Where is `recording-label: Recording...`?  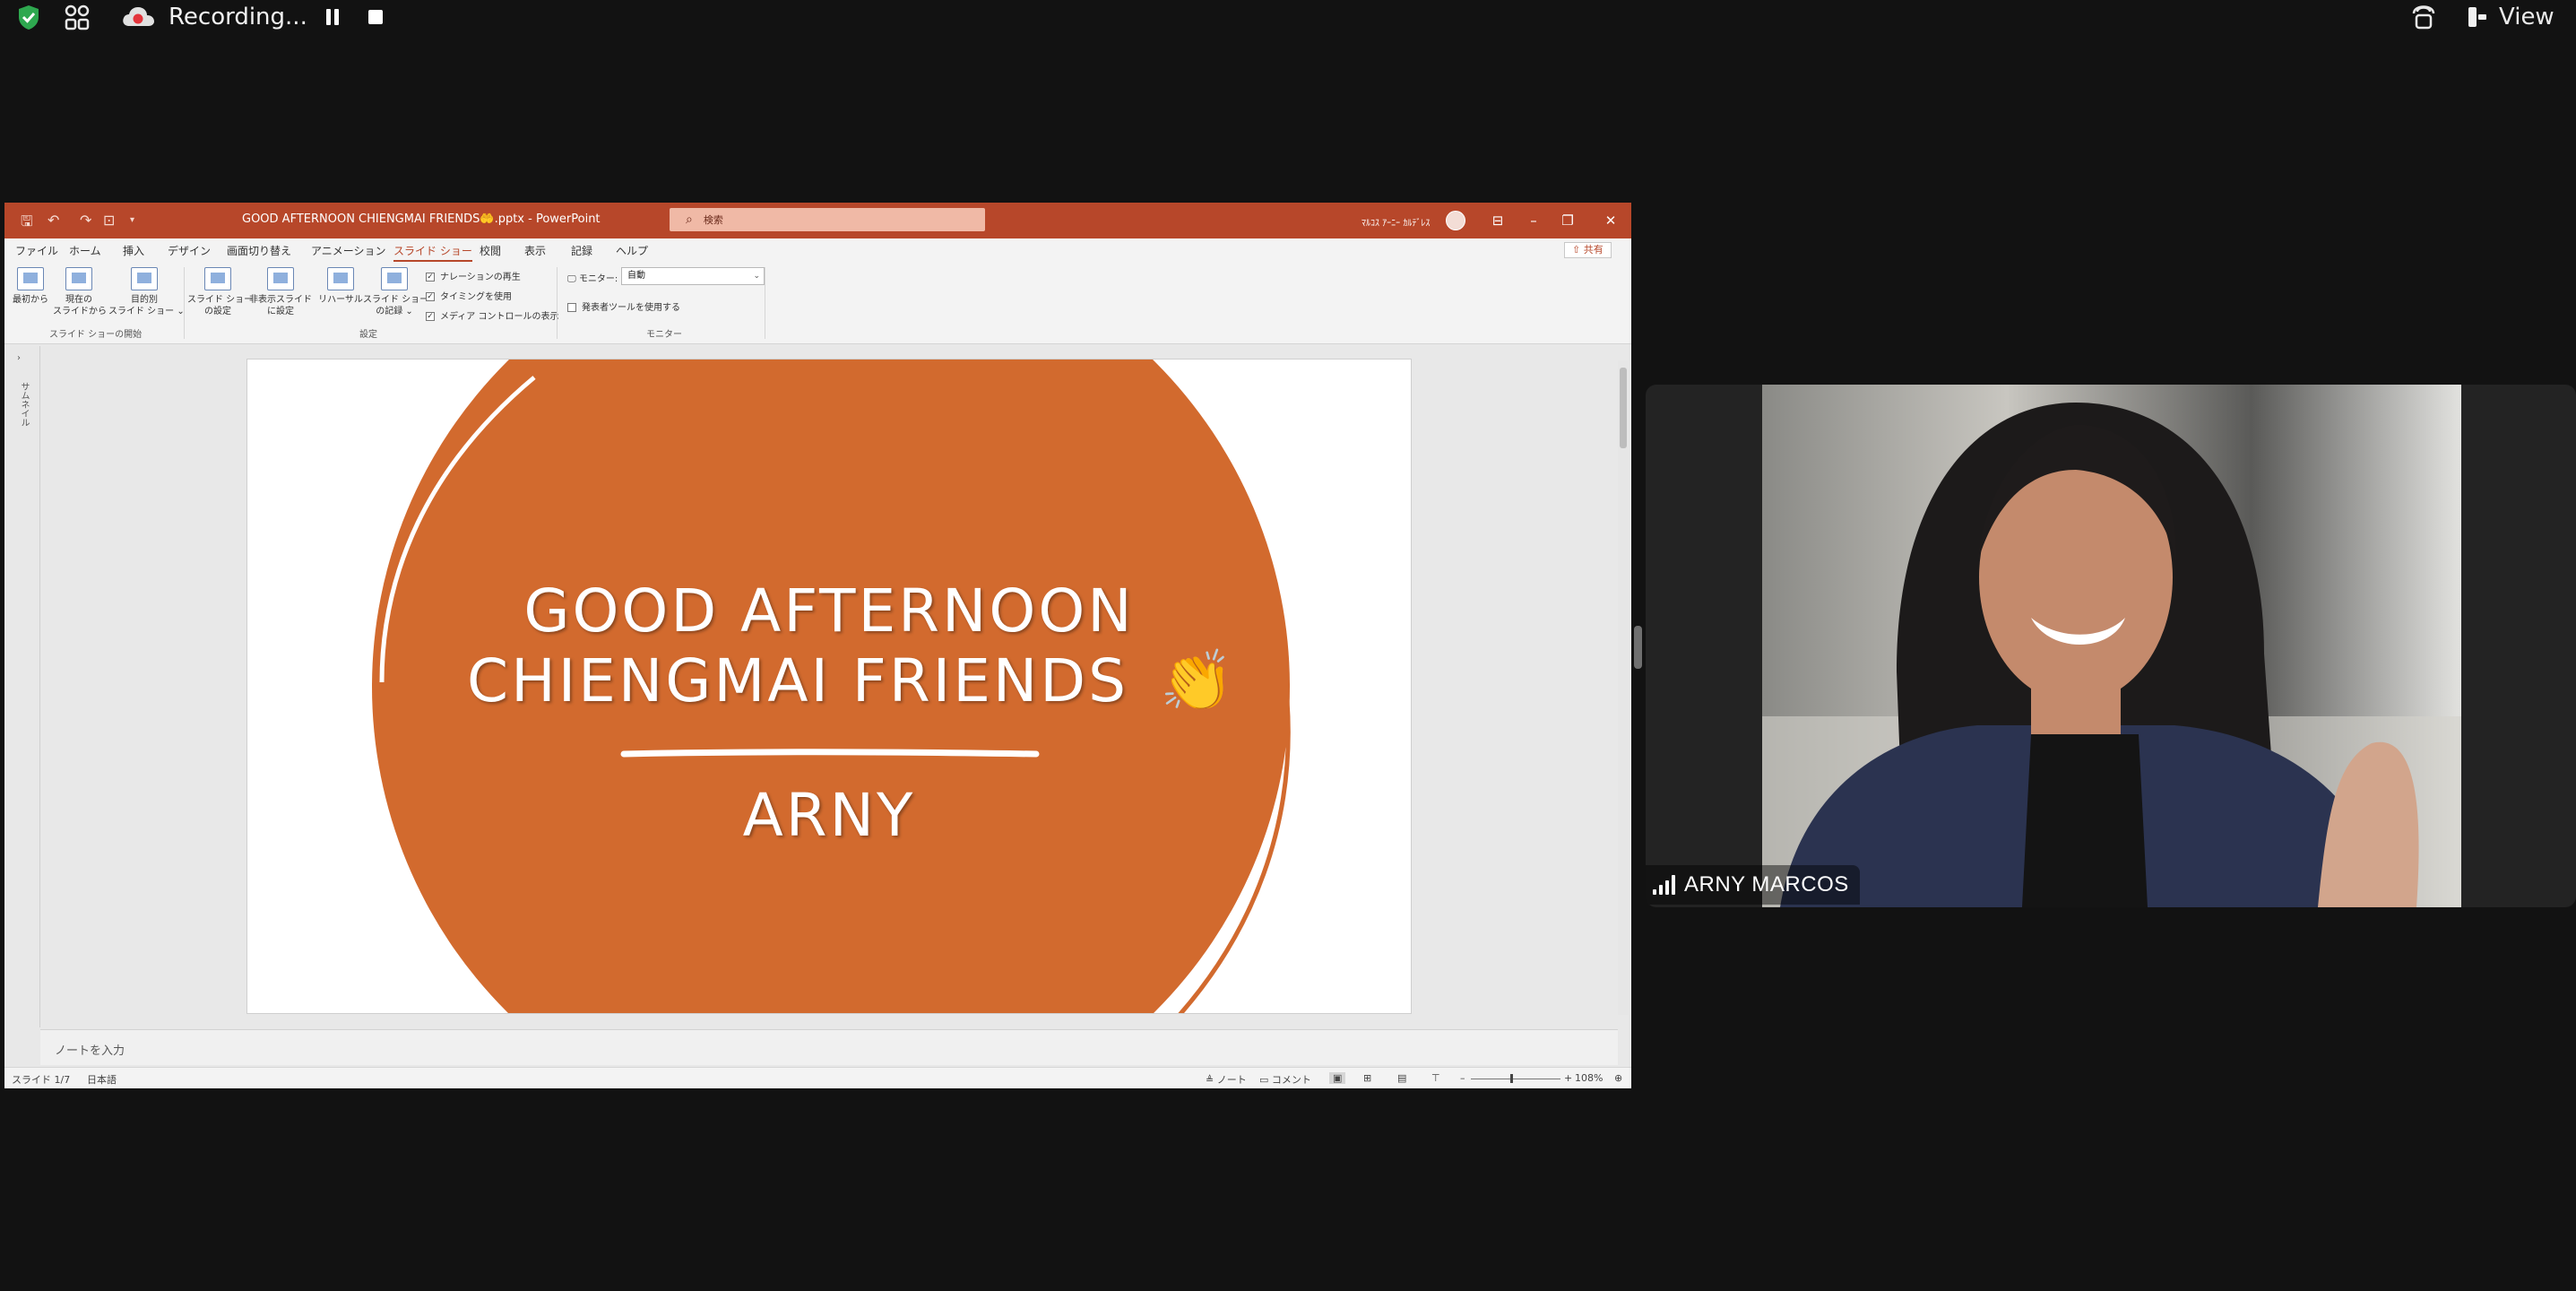
recording-label: Recording... is located at coordinates (238, 17).